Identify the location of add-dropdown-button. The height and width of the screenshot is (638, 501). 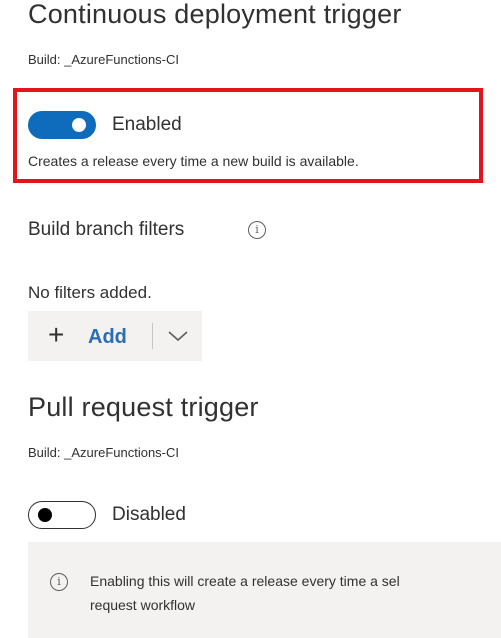
(178, 336).